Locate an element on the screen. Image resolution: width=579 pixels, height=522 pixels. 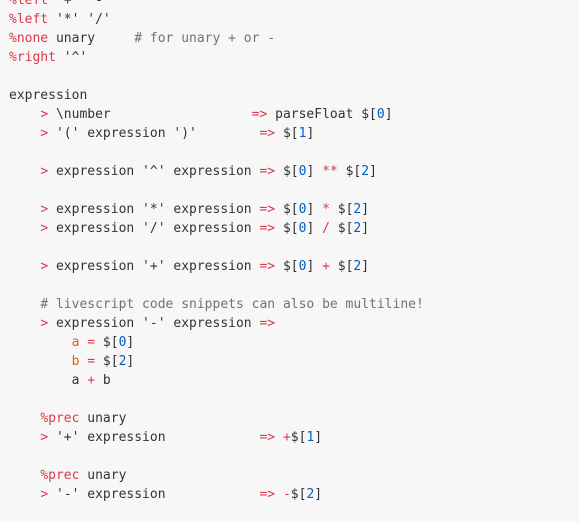
code-token-plain: '(' expression ')' is located at coordinates (154, 133).